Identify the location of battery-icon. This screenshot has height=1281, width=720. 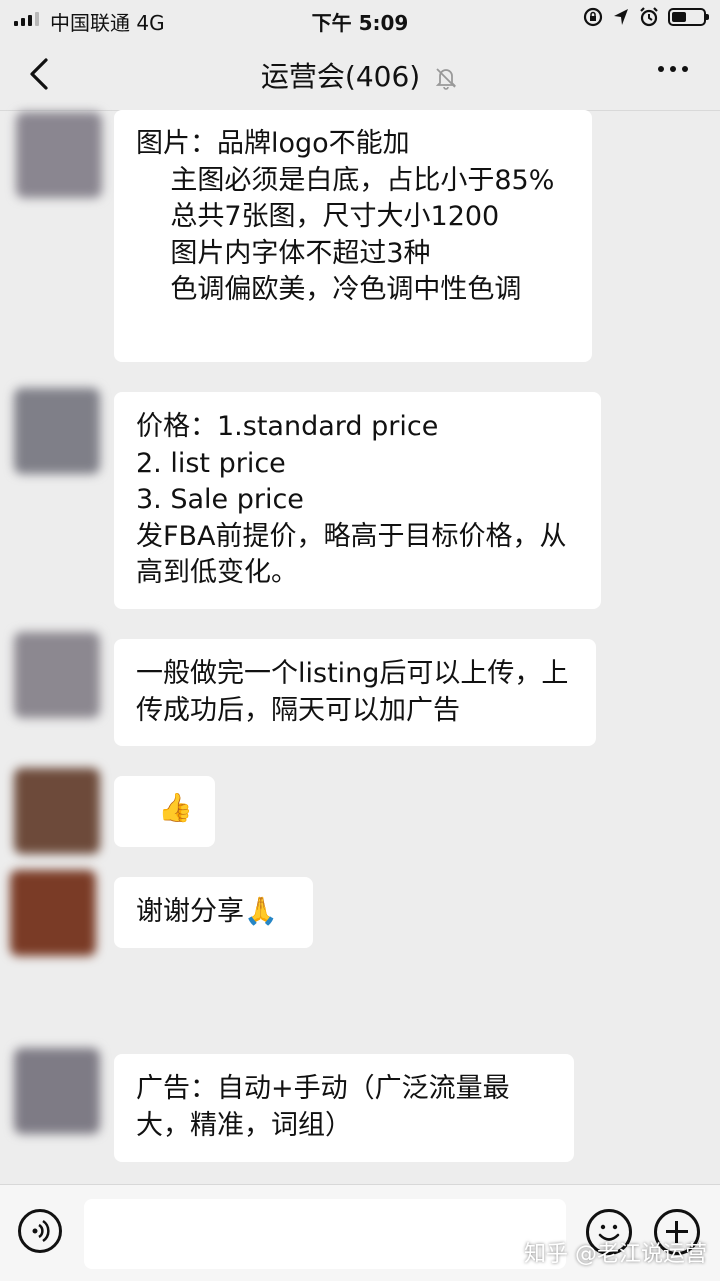
(688, 17).